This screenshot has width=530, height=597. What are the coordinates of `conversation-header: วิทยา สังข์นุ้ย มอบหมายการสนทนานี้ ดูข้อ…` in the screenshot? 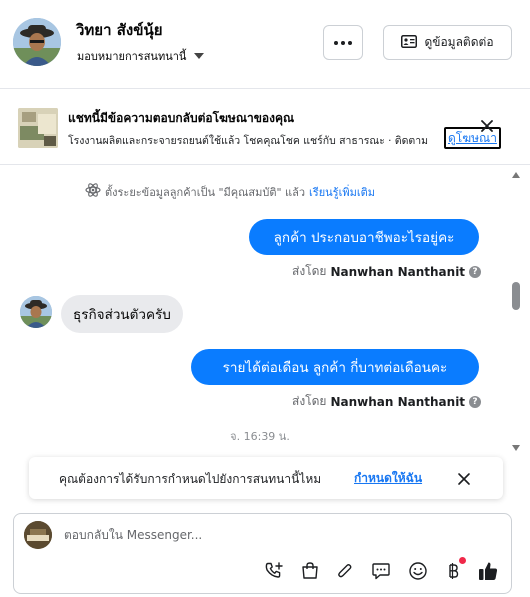 It's located at (265, 44).